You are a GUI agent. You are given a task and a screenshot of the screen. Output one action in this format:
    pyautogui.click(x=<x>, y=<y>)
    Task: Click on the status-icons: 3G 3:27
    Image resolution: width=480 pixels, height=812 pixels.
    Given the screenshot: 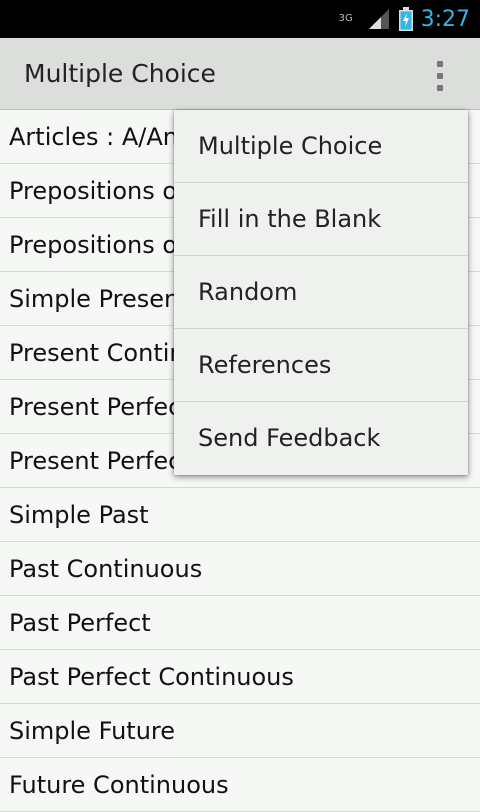 What is the action you would take?
    pyautogui.click(x=404, y=19)
    